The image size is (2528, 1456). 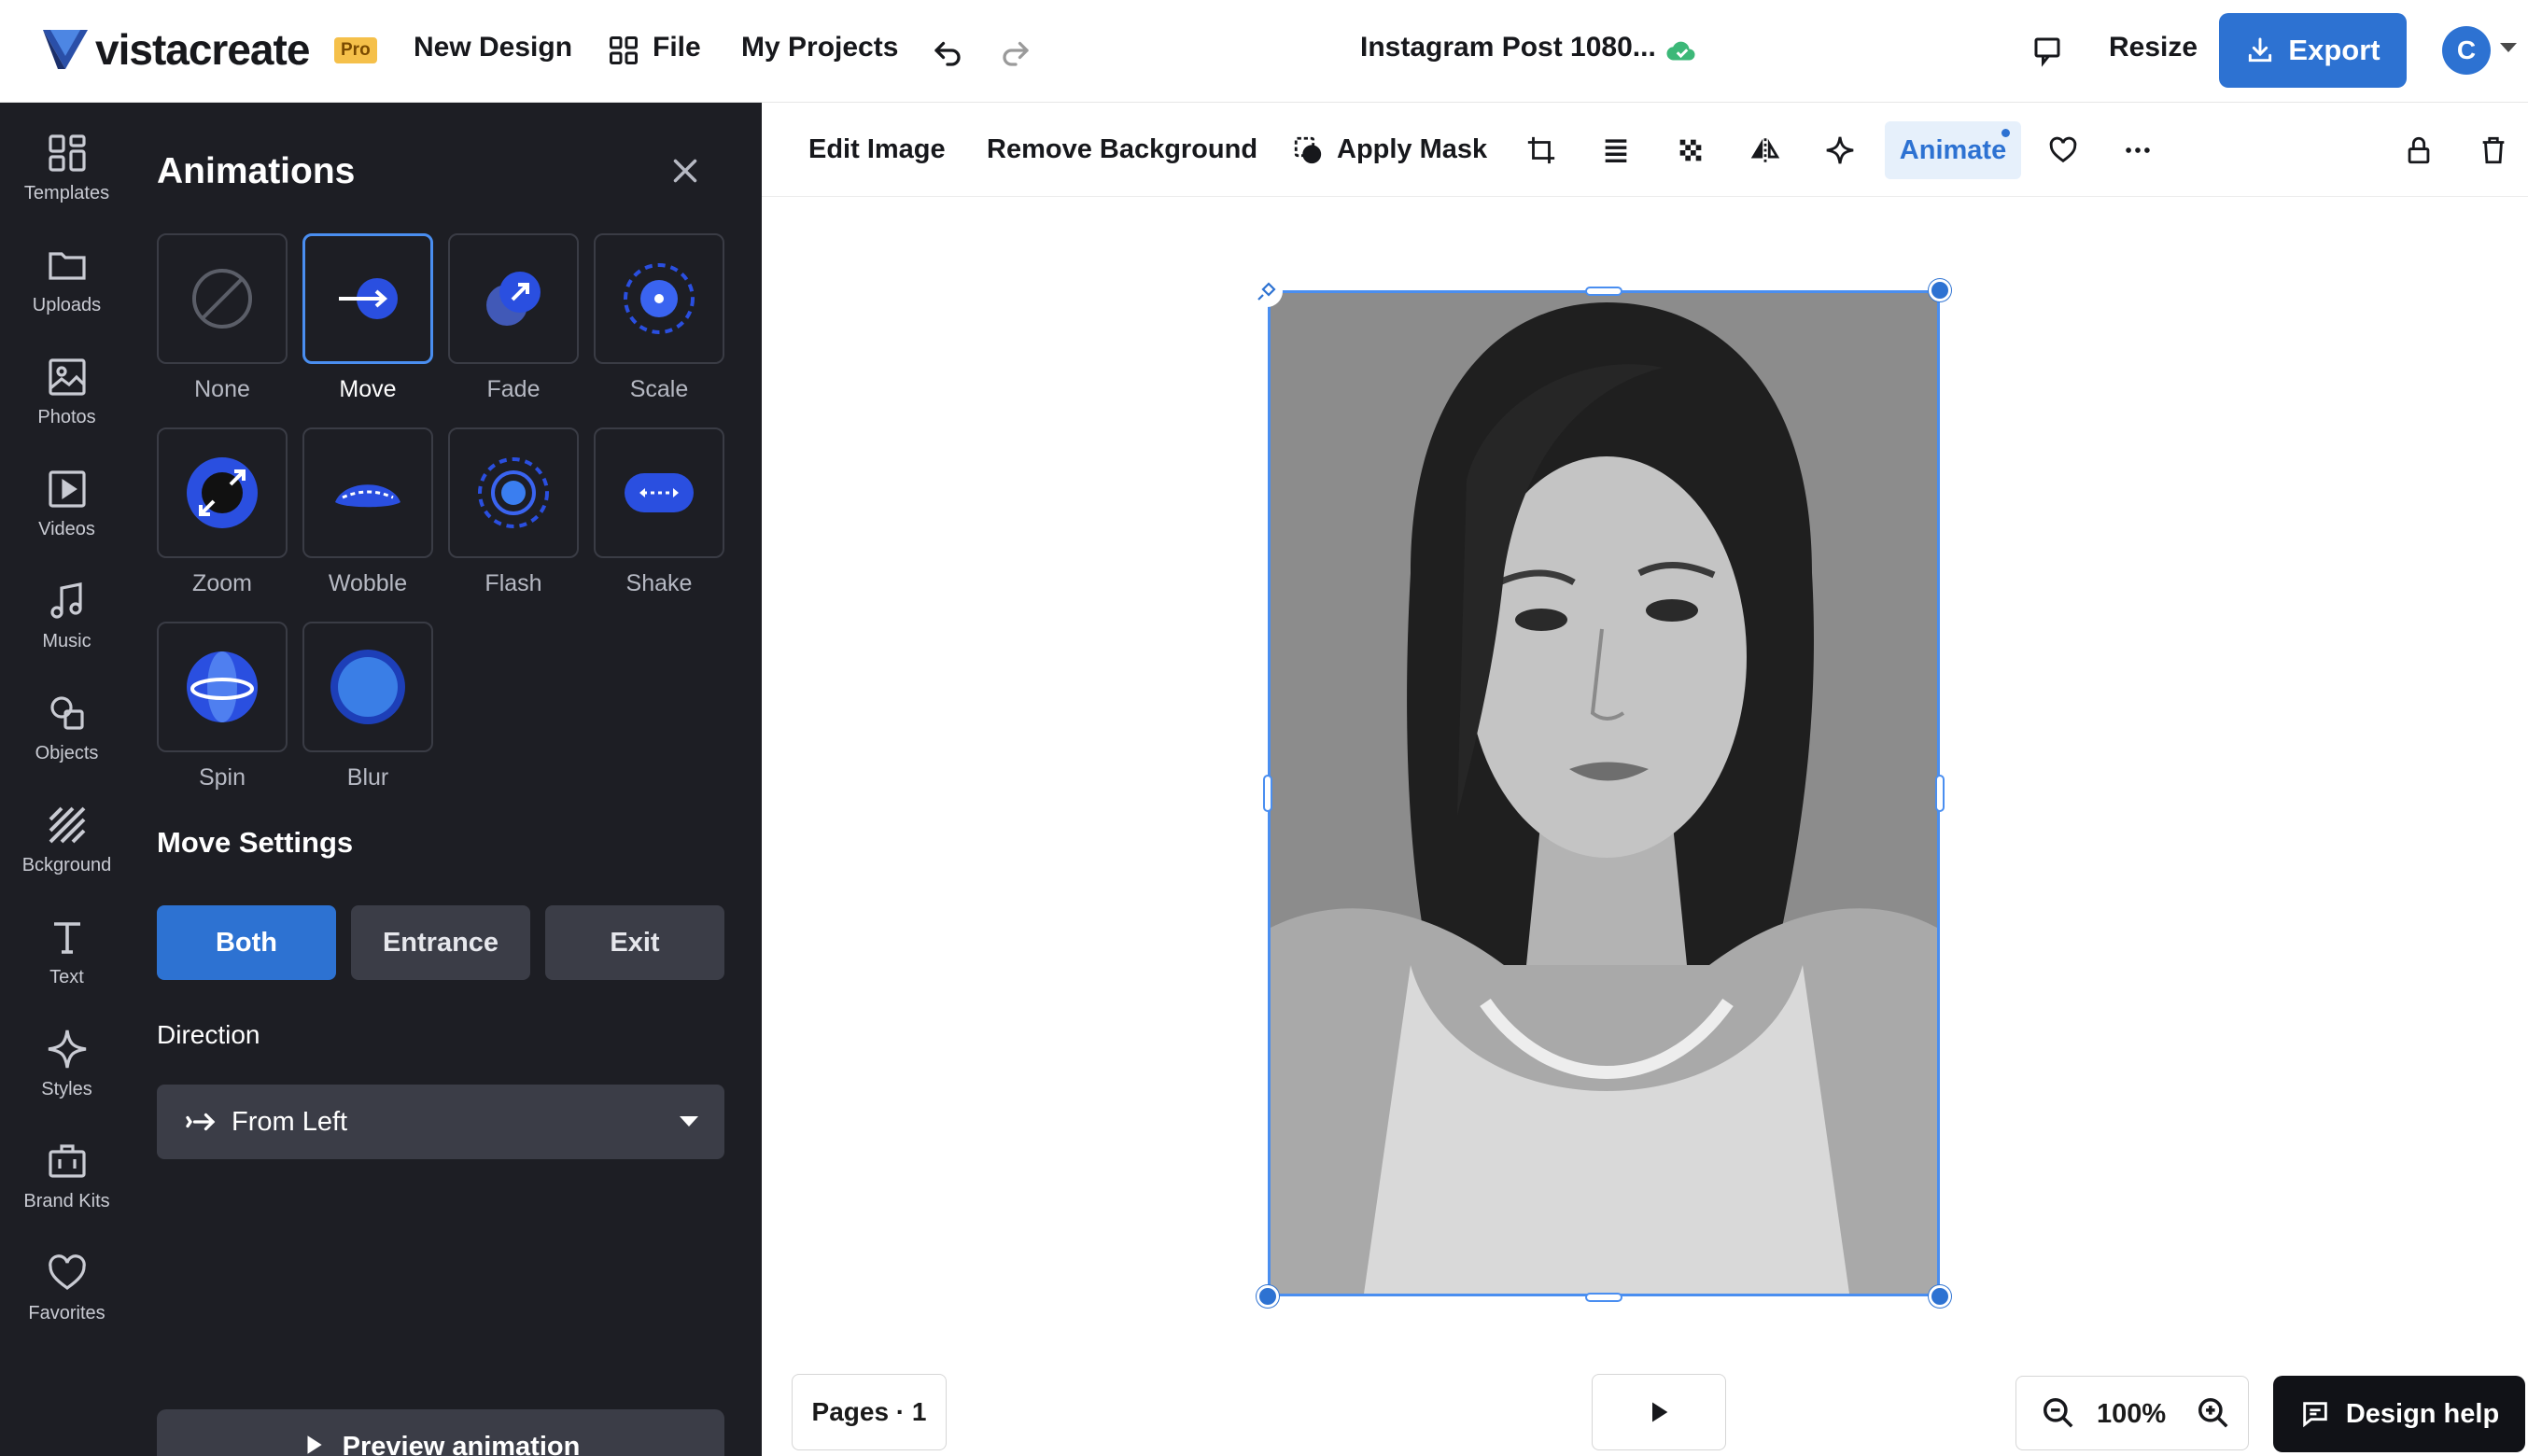 I want to click on resize-handle-right, so click(x=1940, y=793).